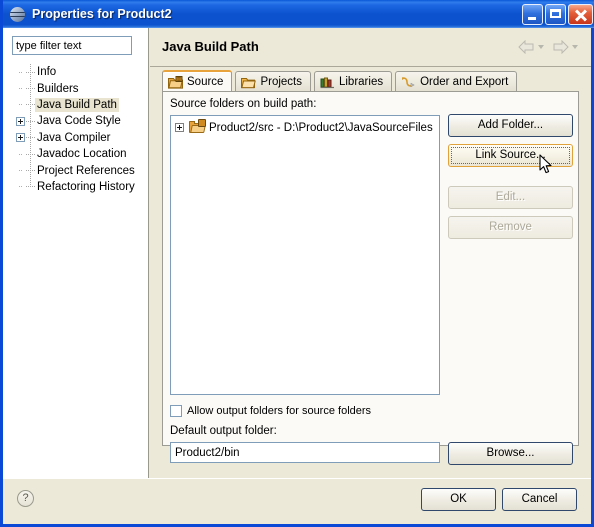 The image size is (594, 527). Describe the element at coordinates (72, 45) in the screenshot. I see `filter-input` at that location.